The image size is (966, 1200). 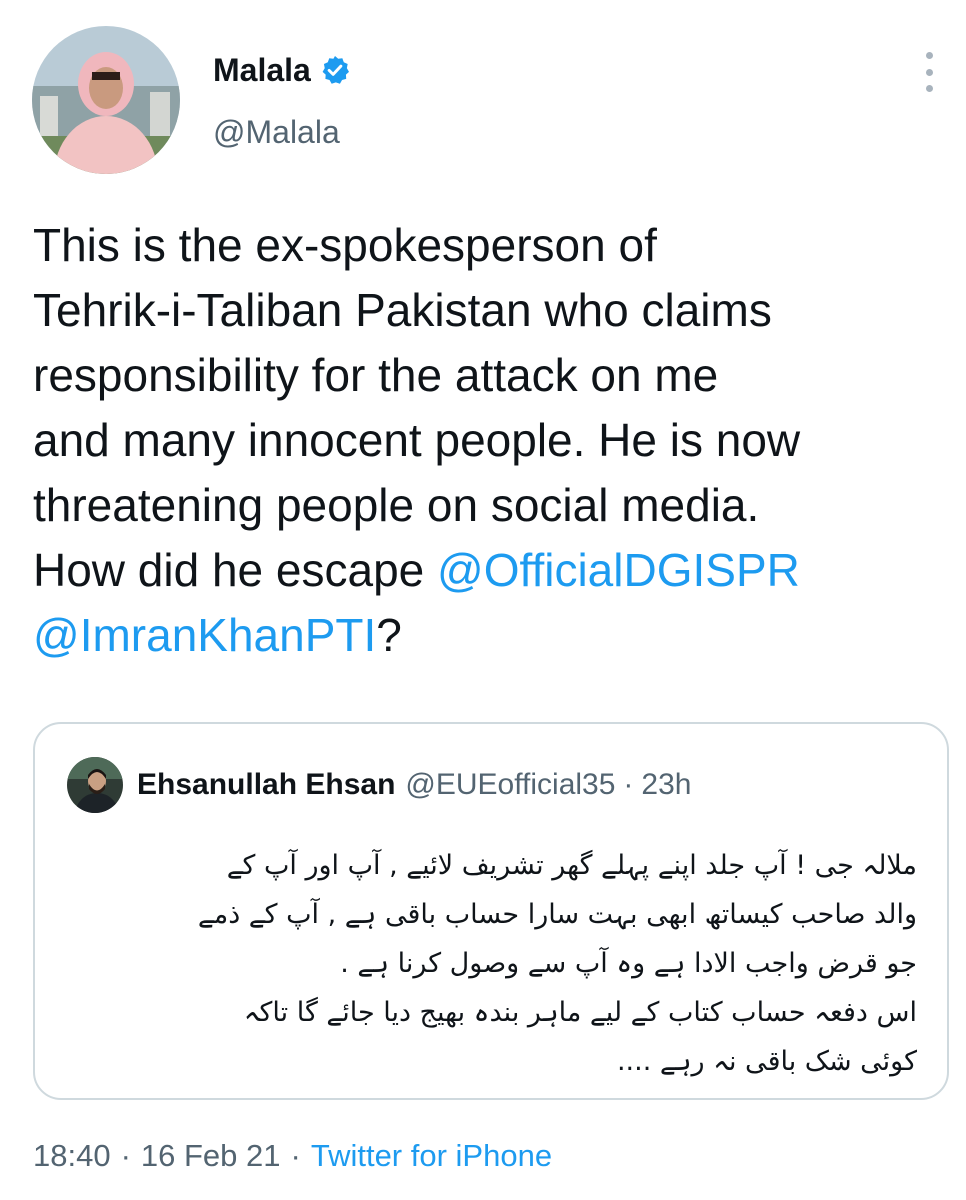 What do you see at coordinates (204, 635) in the screenshot?
I see `mention-link-imrankhanpti: @ImranKhanPTI` at bounding box center [204, 635].